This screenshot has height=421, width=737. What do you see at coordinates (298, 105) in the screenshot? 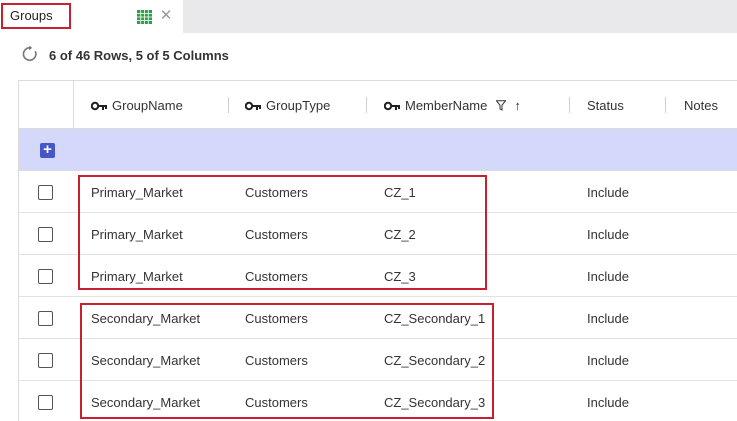
I see `column-header-label: GroupType` at bounding box center [298, 105].